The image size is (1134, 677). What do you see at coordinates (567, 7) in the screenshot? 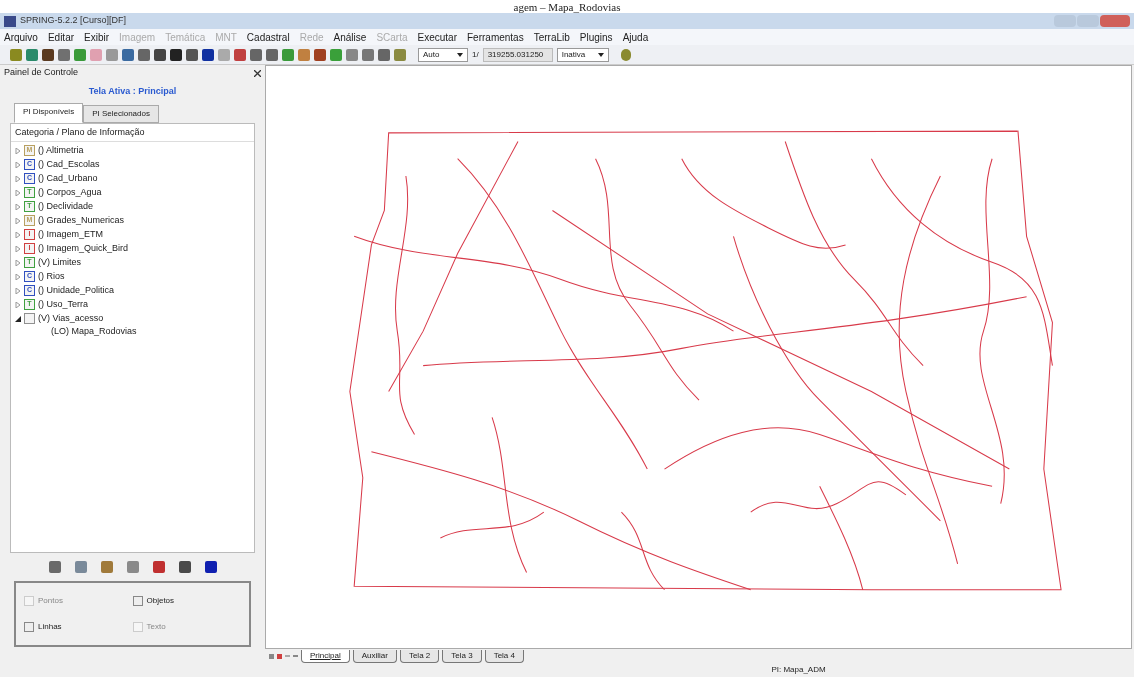
I see `document-caption: agem – Mapa_Rodovias` at bounding box center [567, 7].